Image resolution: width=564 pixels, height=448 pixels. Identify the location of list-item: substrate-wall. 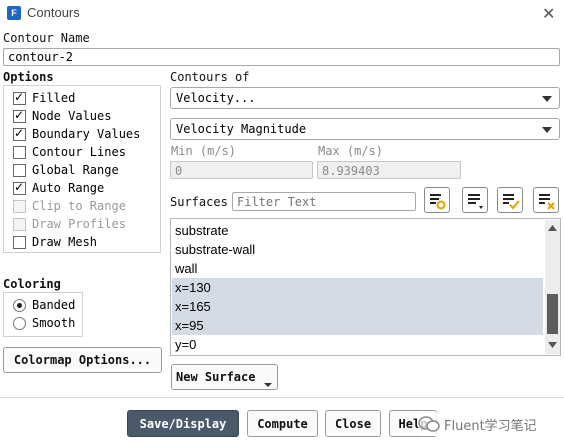
(357, 249).